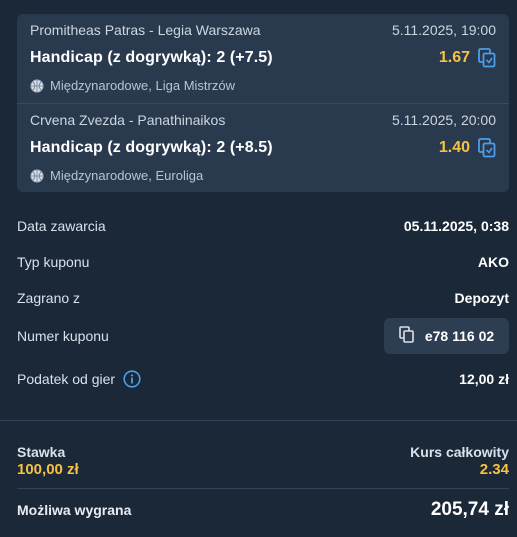 The height and width of the screenshot is (537, 517). What do you see at coordinates (493, 262) in the screenshot?
I see `type-value: AKO` at bounding box center [493, 262].